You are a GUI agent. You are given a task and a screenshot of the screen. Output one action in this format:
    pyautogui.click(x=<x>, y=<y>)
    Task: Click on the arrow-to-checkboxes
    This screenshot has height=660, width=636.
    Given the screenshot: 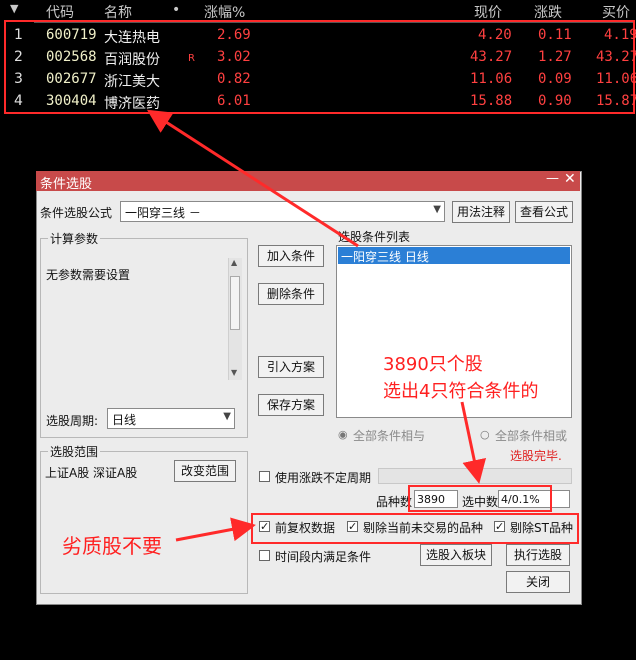 What is the action you would take?
    pyautogui.click(x=215, y=529)
    